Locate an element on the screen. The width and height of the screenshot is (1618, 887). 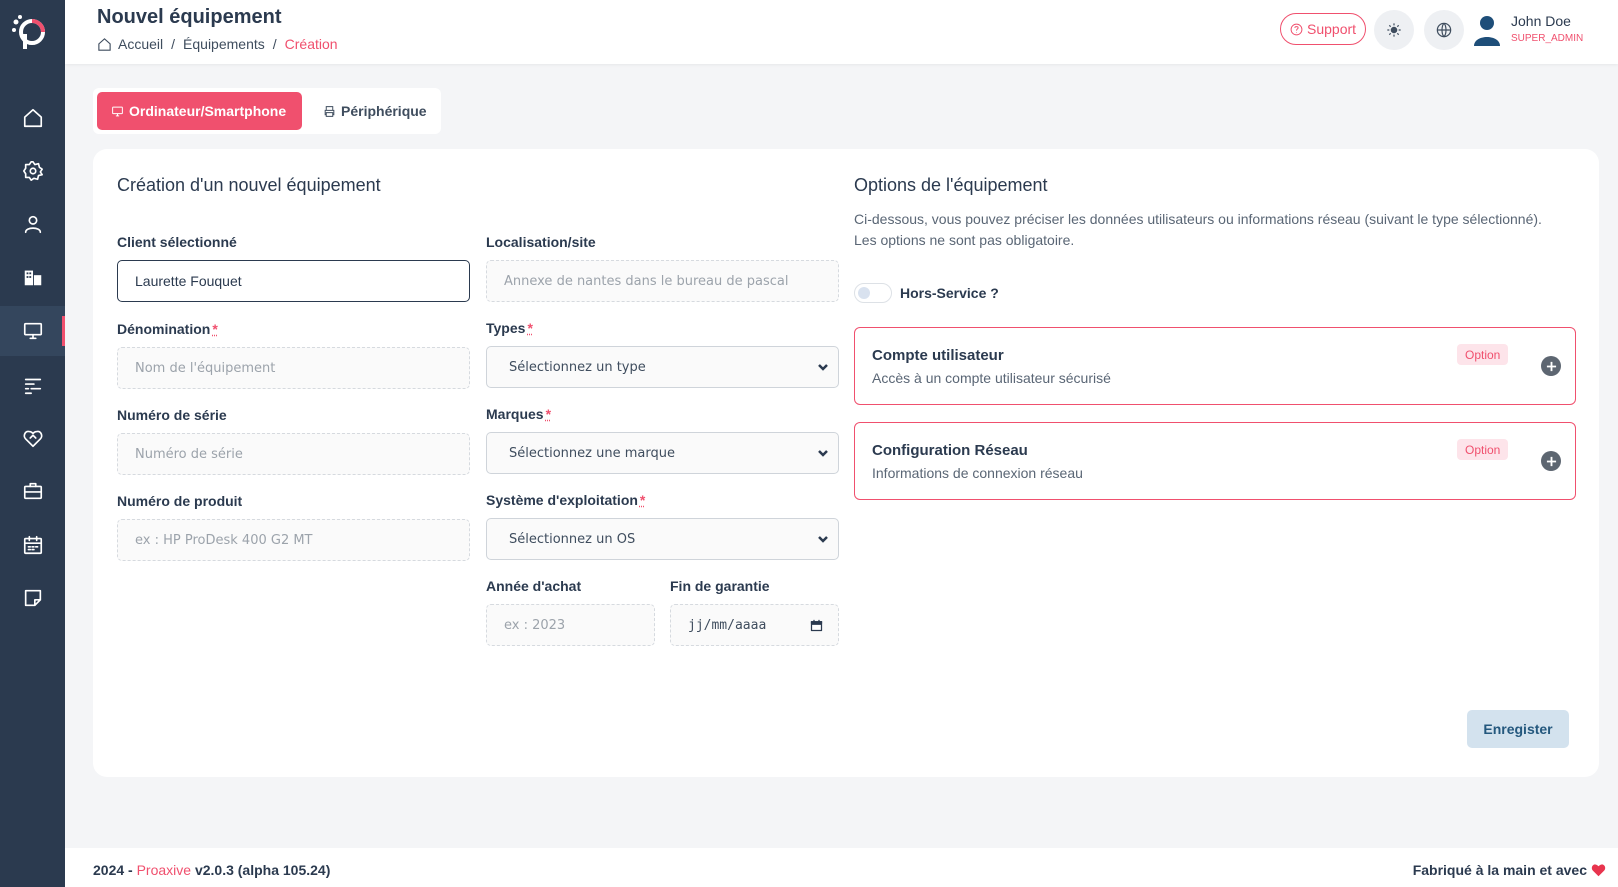
user-icon is located at coordinates (32, 224).